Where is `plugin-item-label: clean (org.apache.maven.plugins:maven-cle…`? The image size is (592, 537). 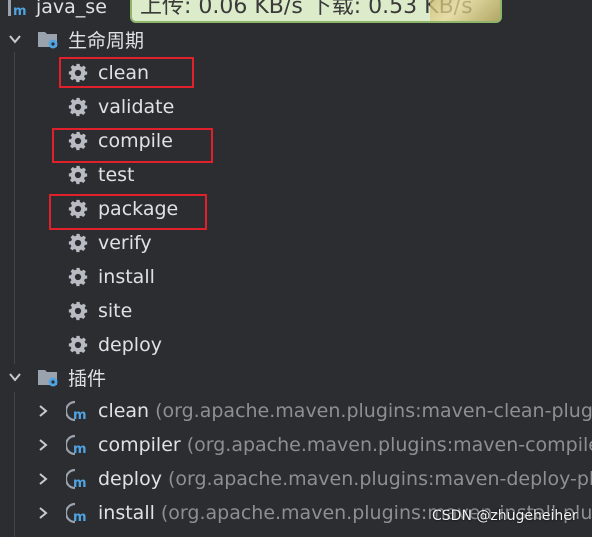 plugin-item-label: clean (org.apache.maven.plugins:maven-cle… is located at coordinates (345, 411).